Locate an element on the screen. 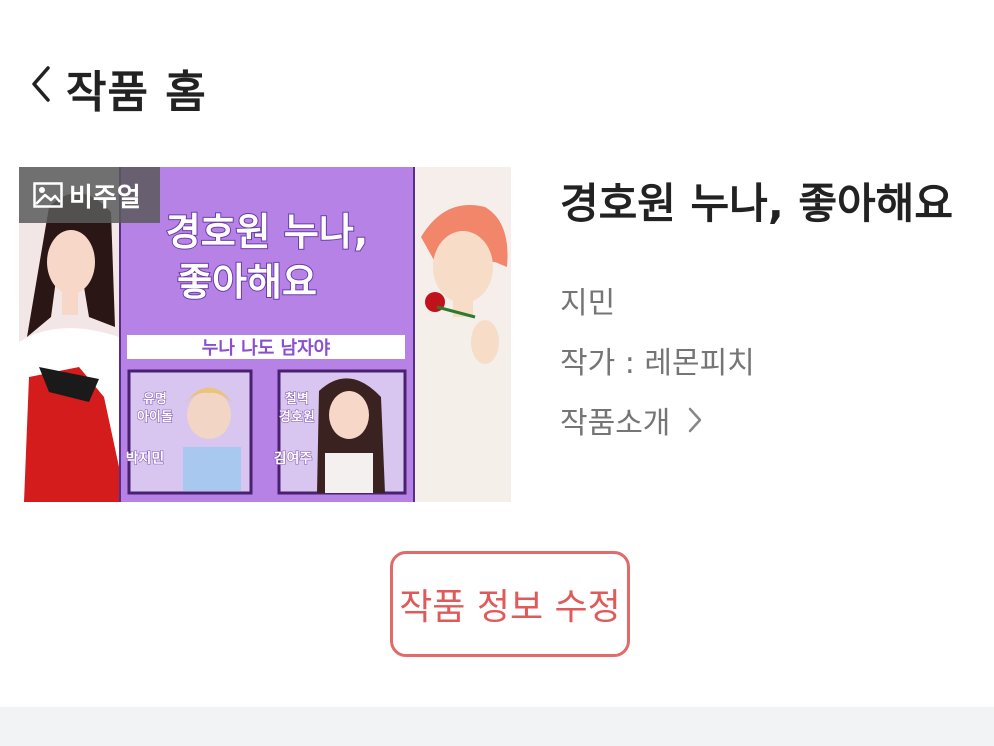  visual-badge-label: 비주얼 is located at coordinates (105, 197).